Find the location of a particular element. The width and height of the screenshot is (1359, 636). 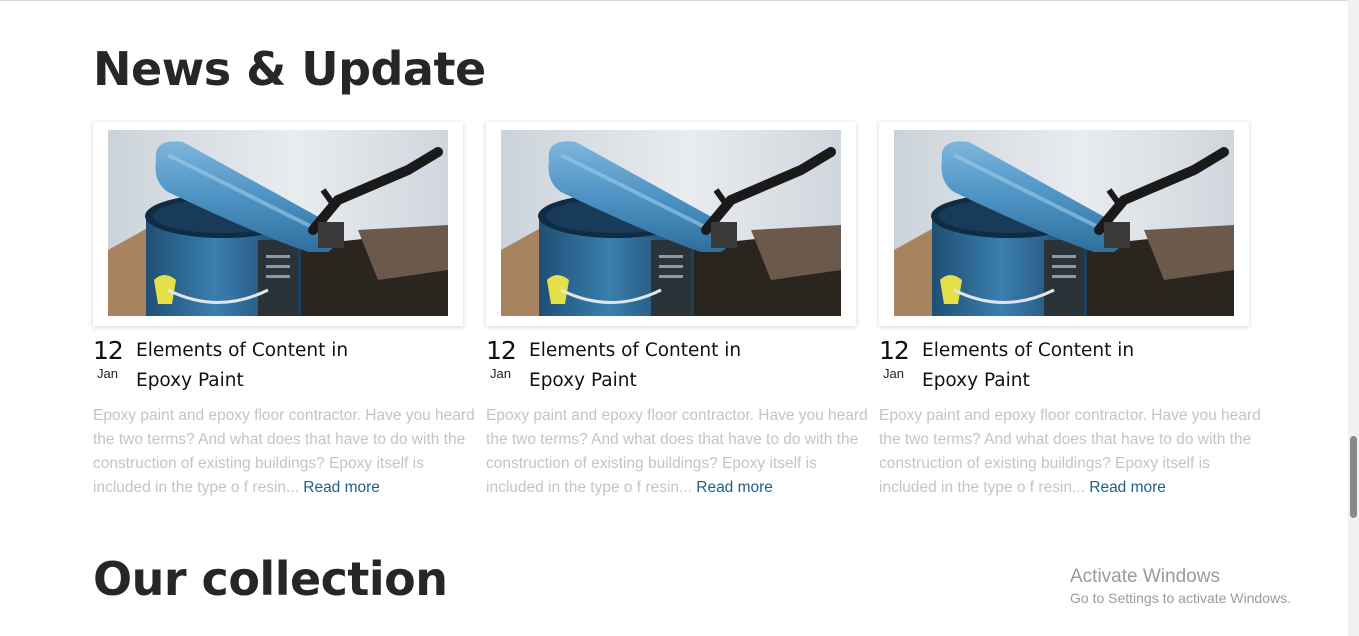

collection-section-title: Our collection is located at coordinates (270, 579).